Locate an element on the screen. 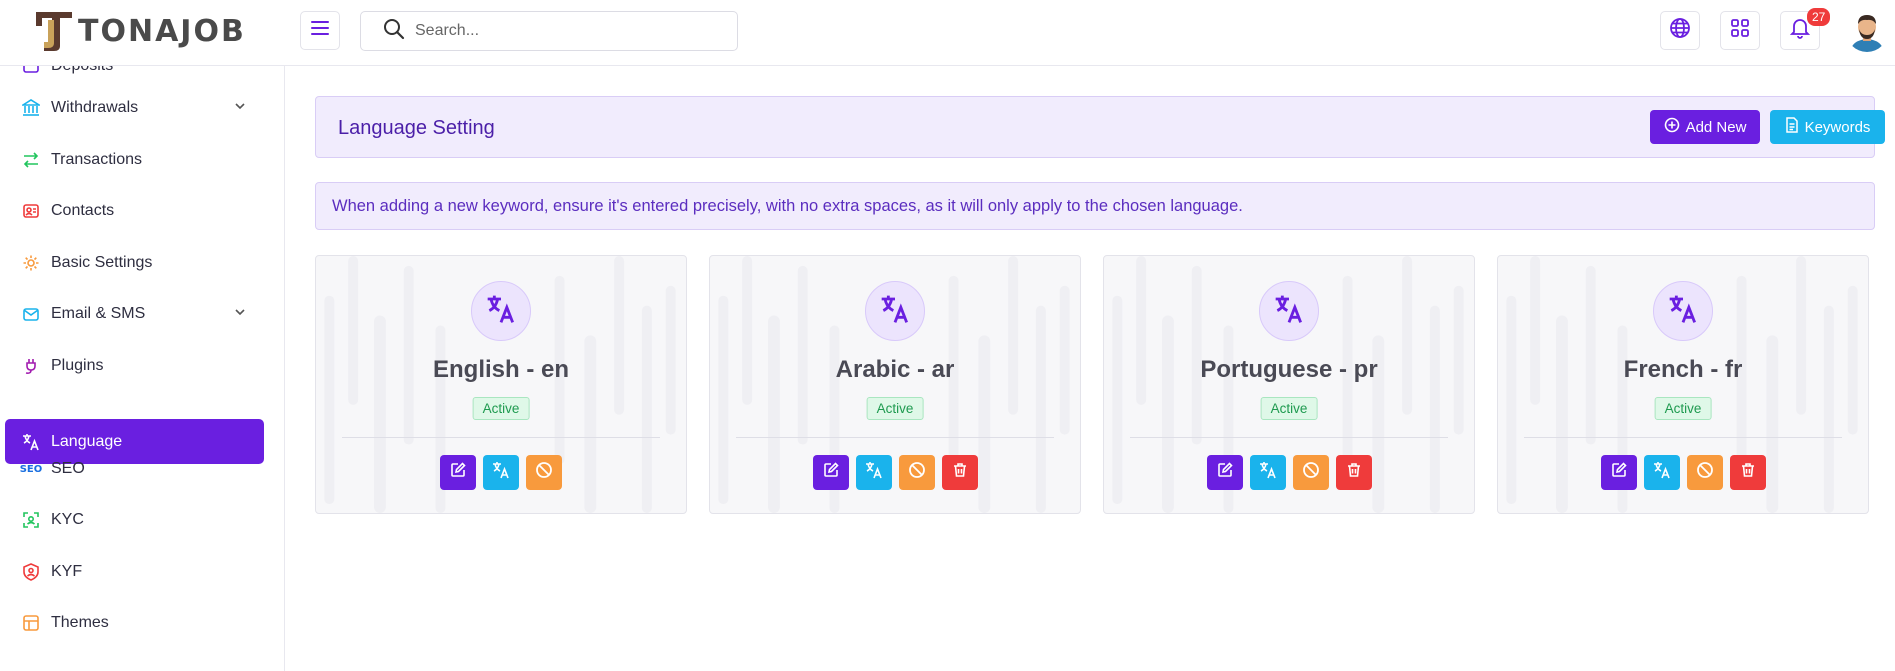 The height and width of the screenshot is (671, 1895). sidebar-item-label: Plugins is located at coordinates (77, 365).